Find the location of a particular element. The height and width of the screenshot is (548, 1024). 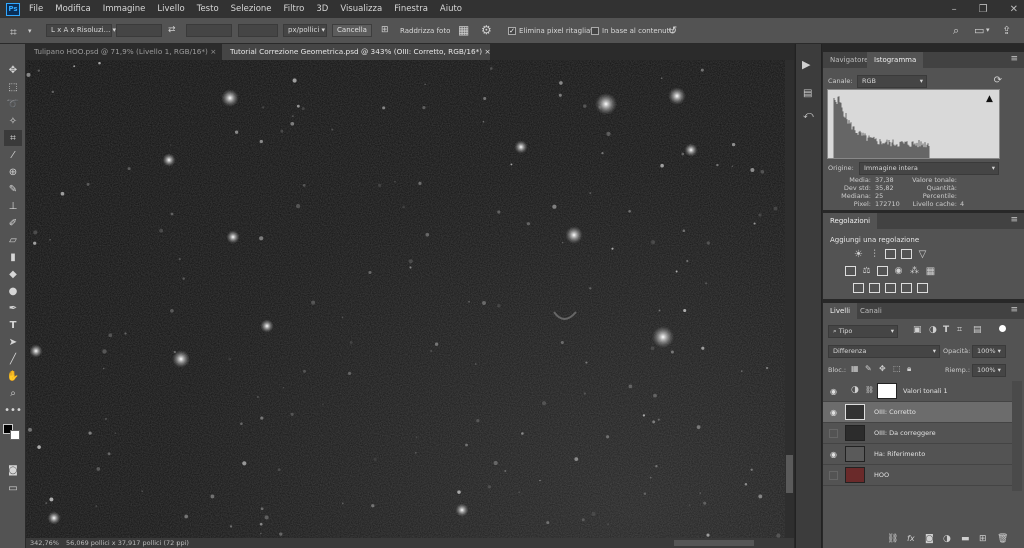

threshold-icon is located at coordinates (890, 288).